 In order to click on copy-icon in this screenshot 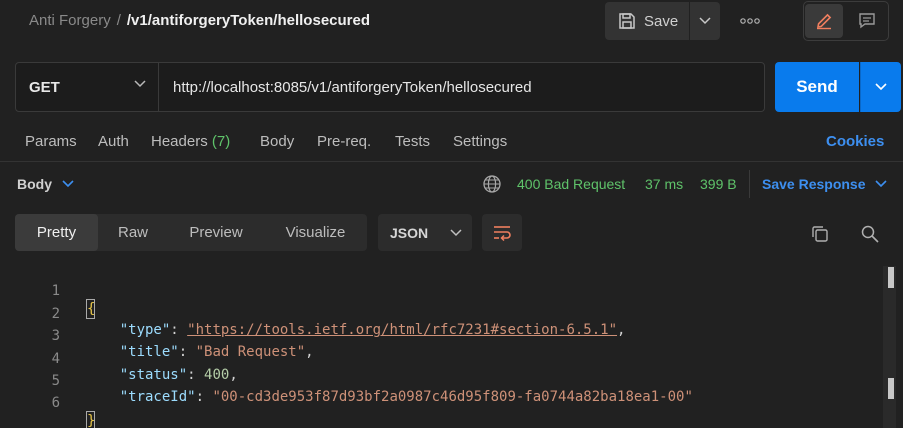, I will do `click(820, 234)`.